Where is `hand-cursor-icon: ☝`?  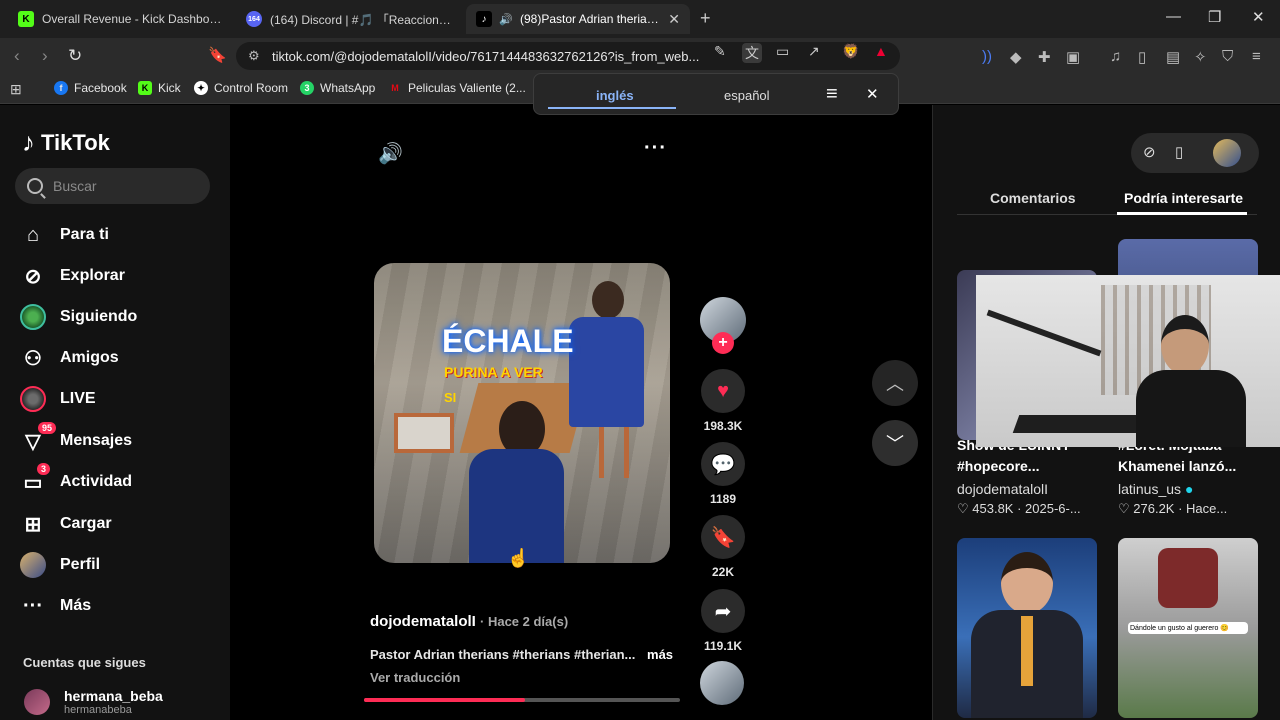
hand-cursor-icon: ☝ is located at coordinates (518, 558).